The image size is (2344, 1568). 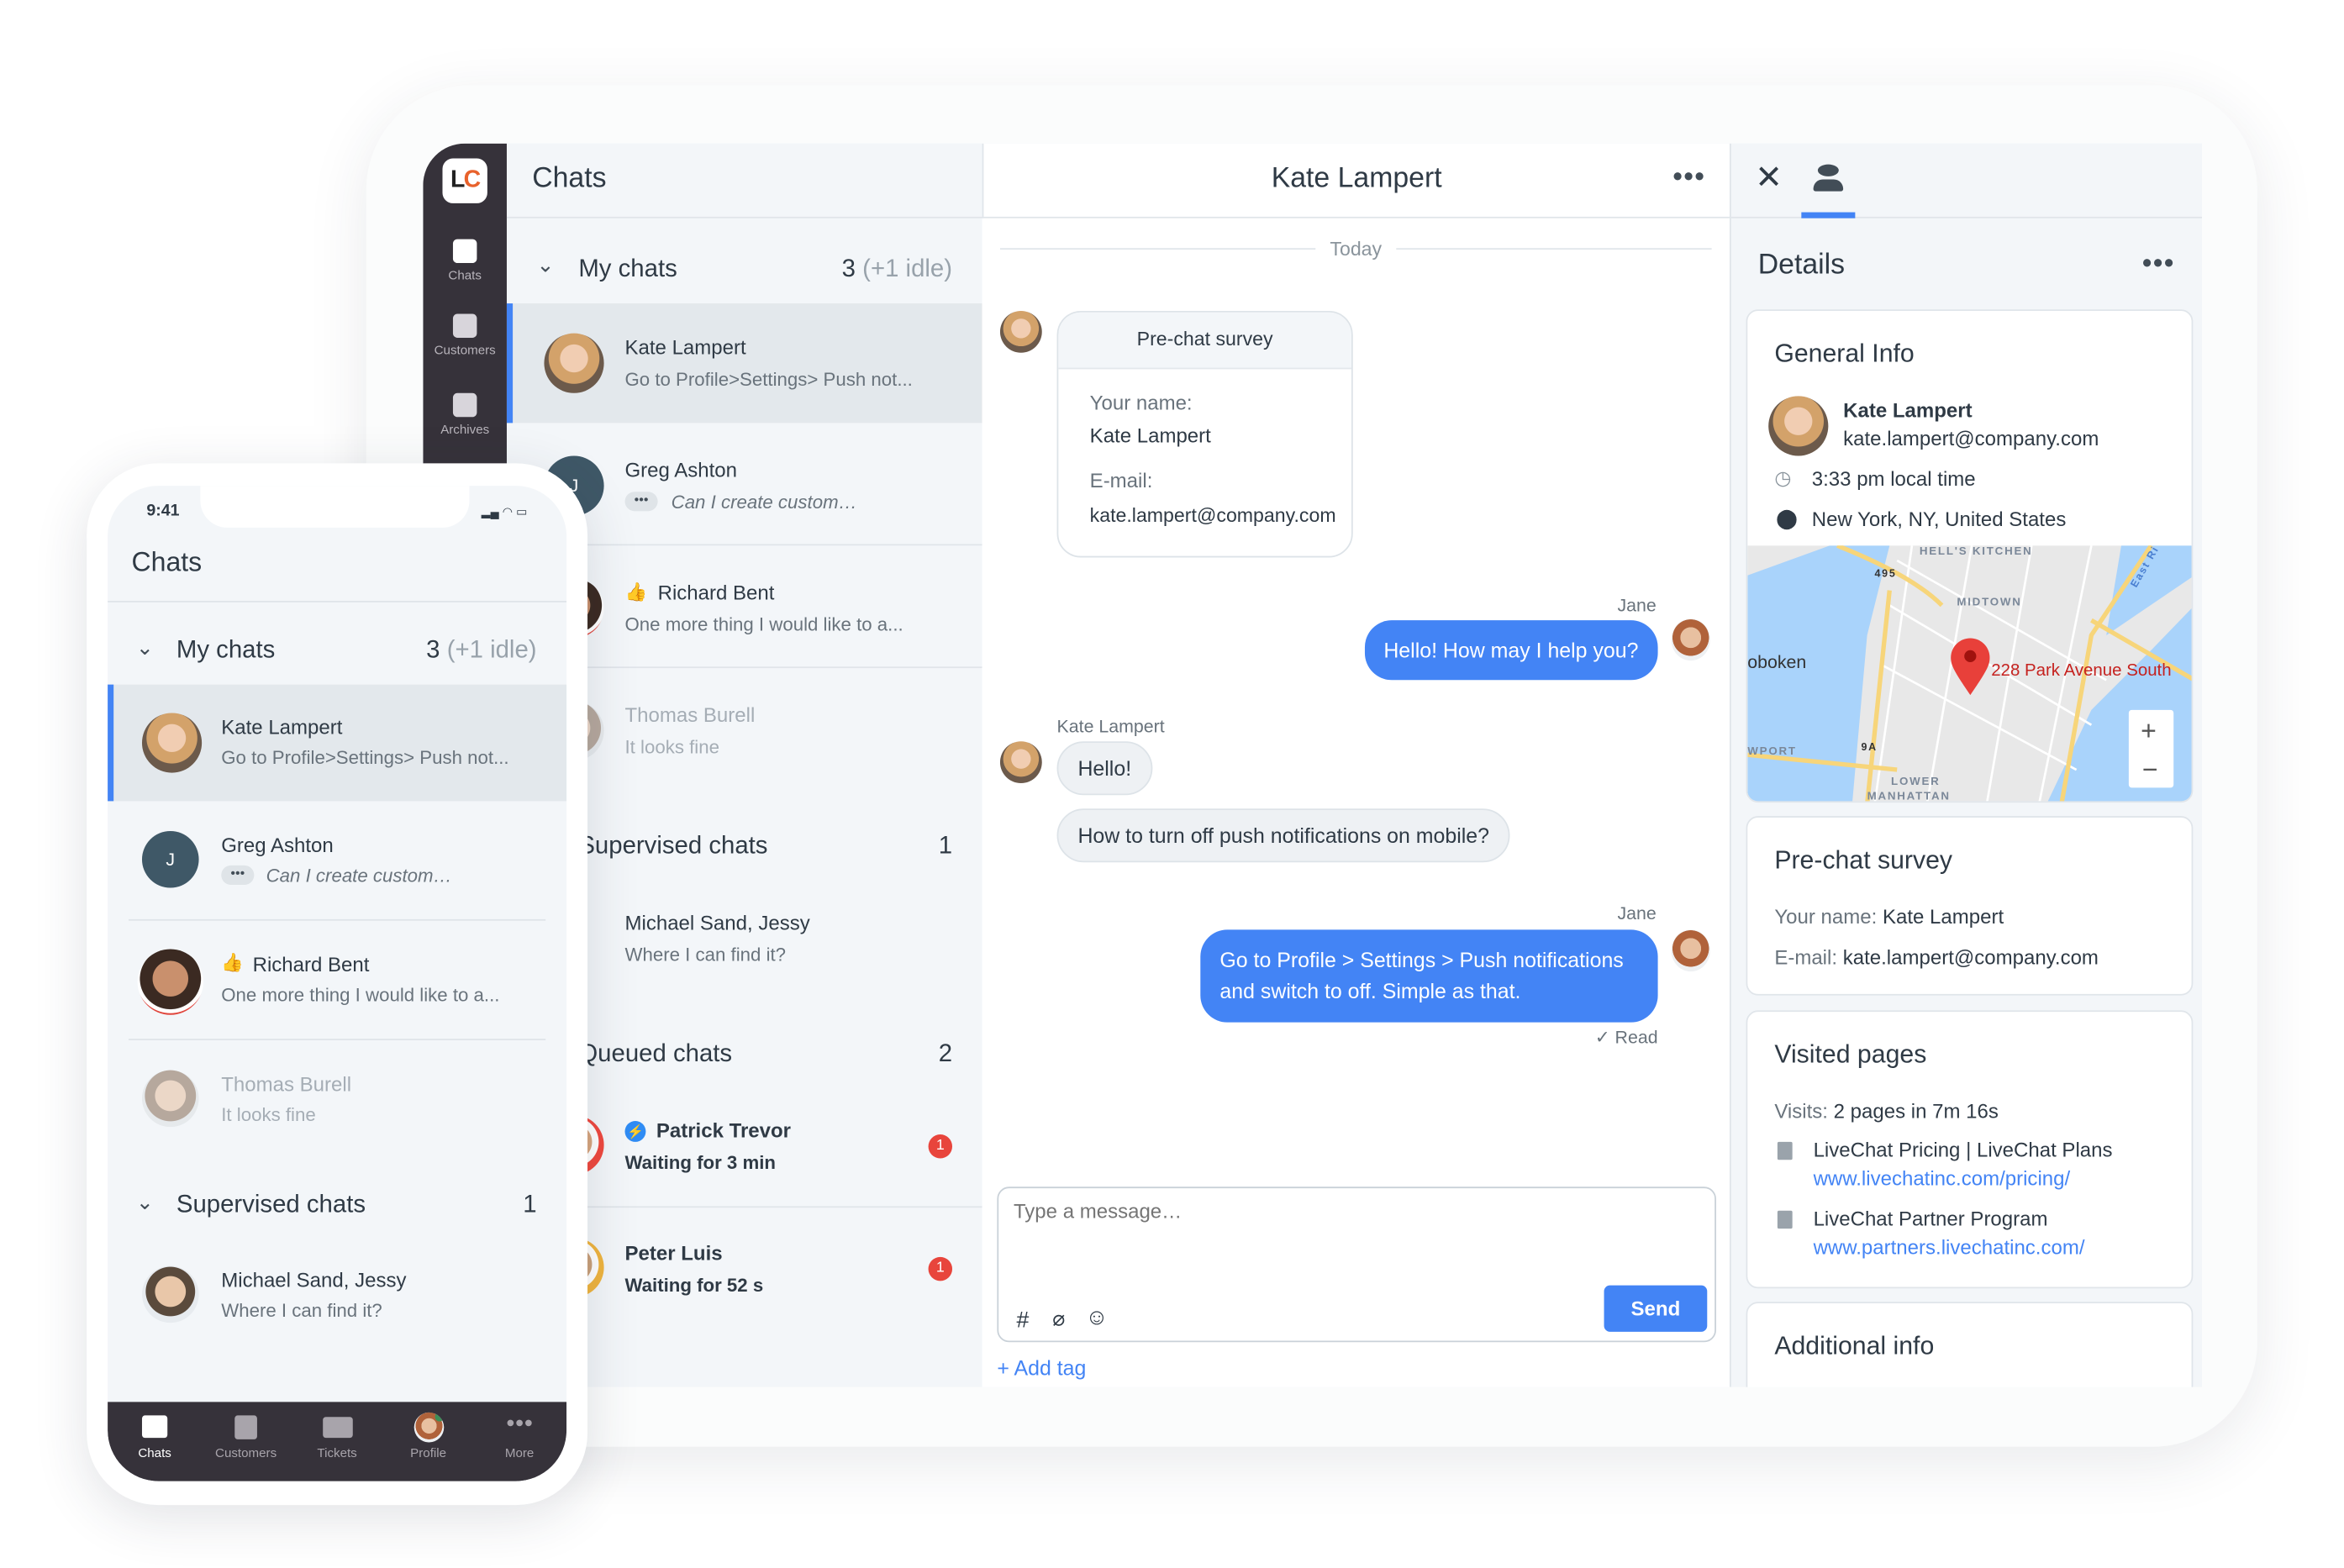 I want to click on map-label: MIDTOWN, so click(x=1989, y=601).